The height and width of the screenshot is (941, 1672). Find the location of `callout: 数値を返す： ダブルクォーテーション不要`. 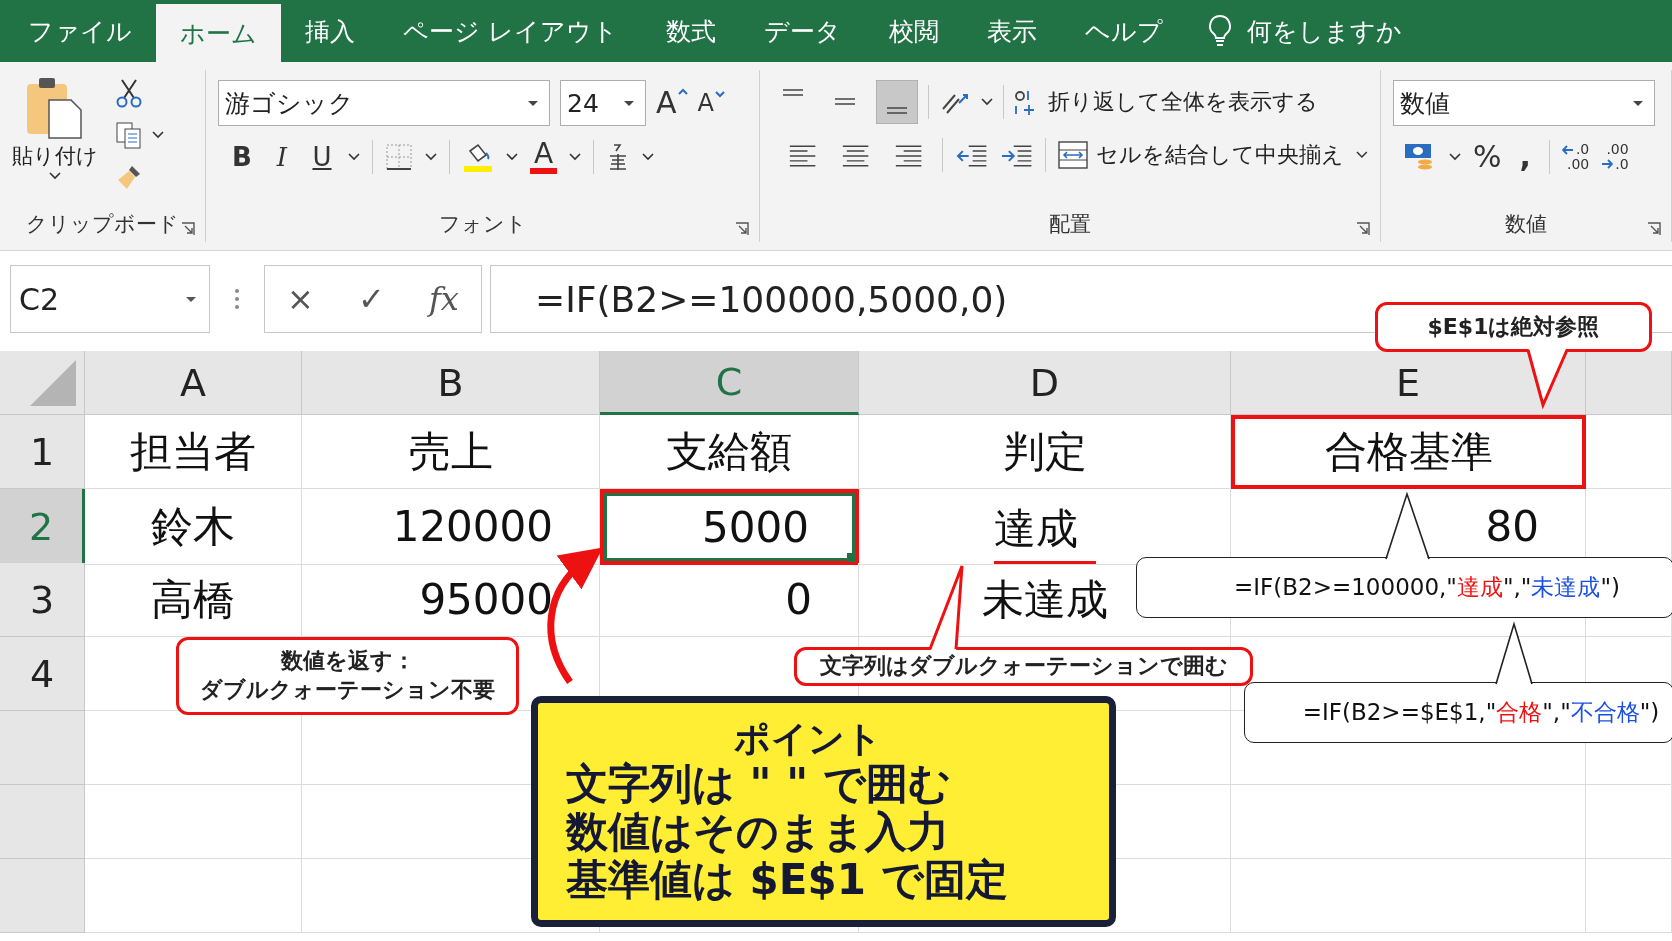

callout: 数値を返す： ダブルクォーテーション不要 is located at coordinates (347, 676).